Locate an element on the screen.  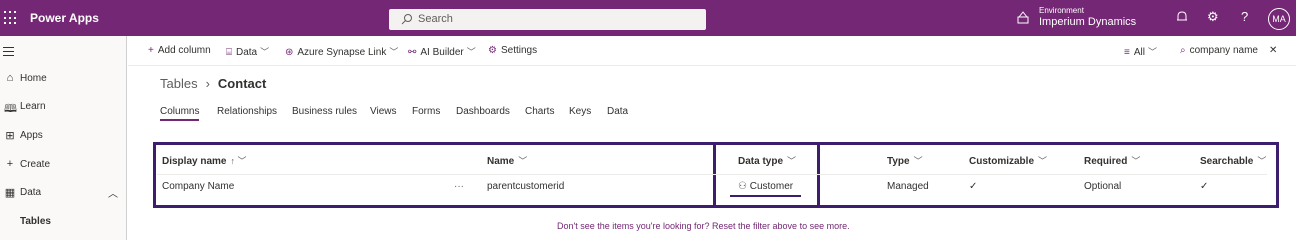
cell-name: parentcustomerid is located at coordinates (526, 186).